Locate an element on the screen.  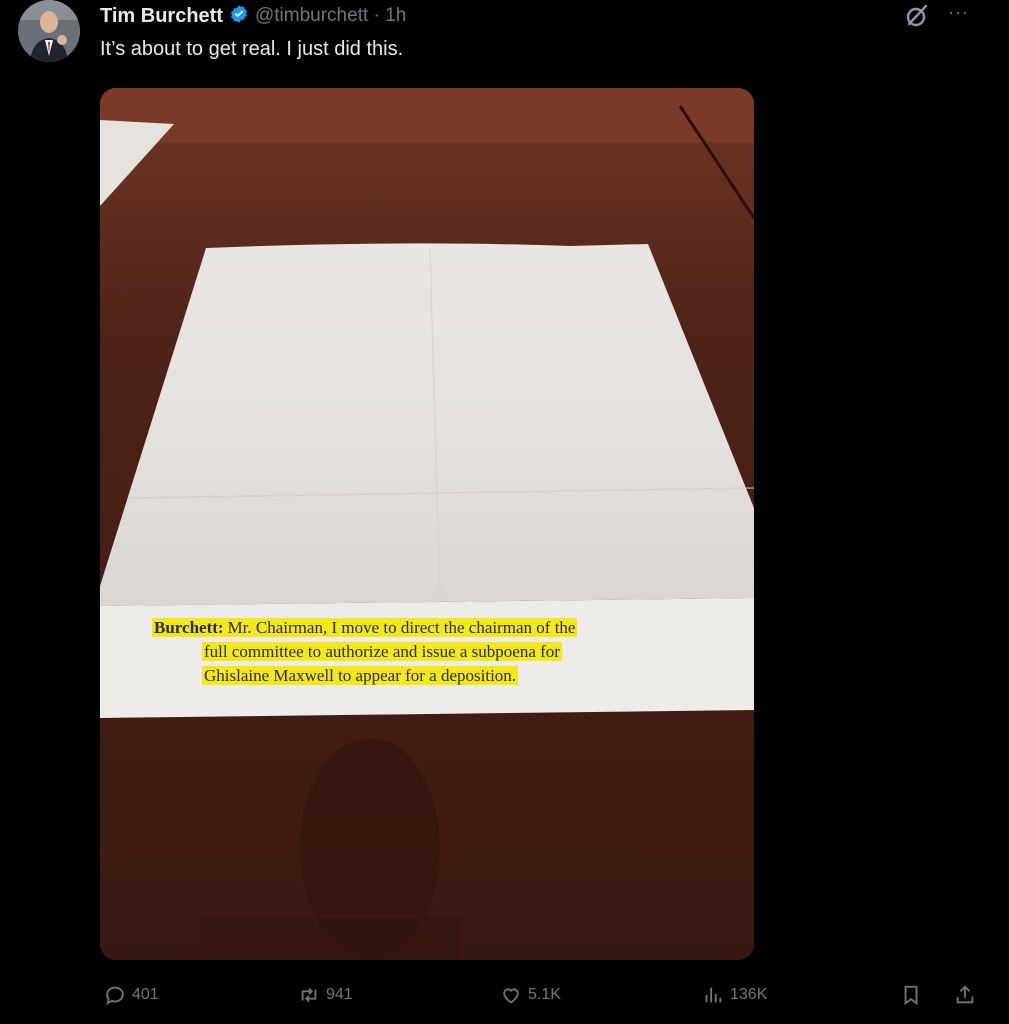
views-count: 136K is located at coordinates (749, 994).